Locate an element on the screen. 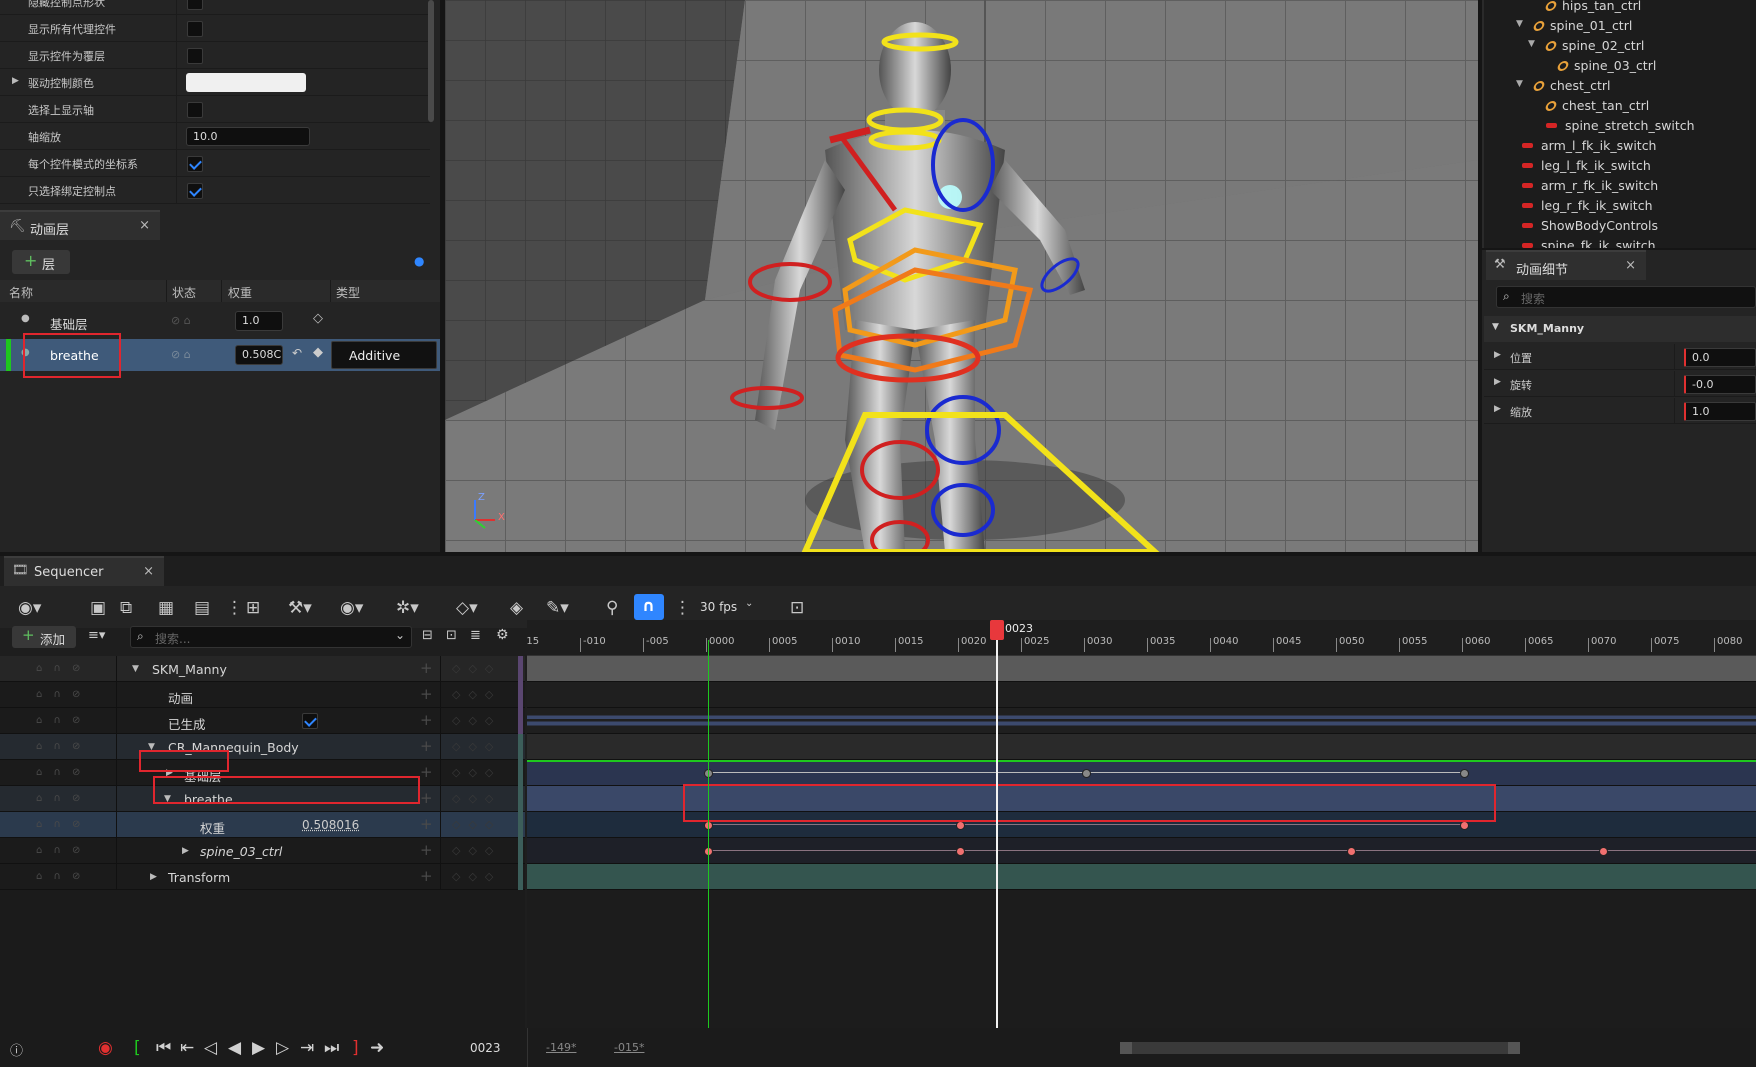 Image resolution: width=1756 pixels, height=1067 pixels. track-row: ⌂ ∩ ⊘ 权重 0.508016 + ◇◇◇ is located at coordinates (262, 825).